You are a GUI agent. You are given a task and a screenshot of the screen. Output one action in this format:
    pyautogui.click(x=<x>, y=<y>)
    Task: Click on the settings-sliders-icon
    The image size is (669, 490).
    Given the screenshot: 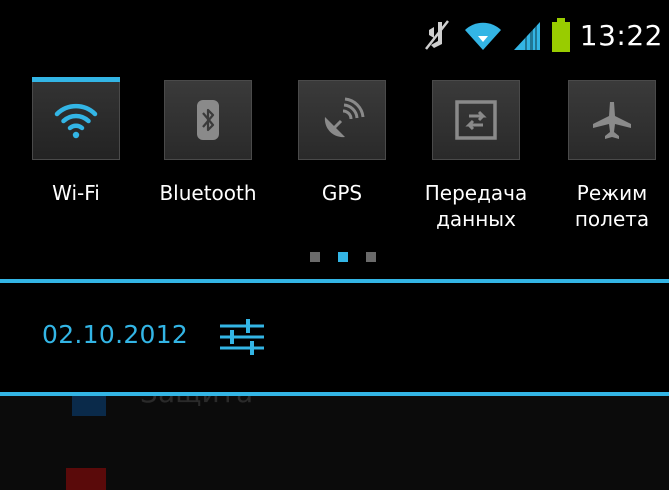 What is the action you would take?
    pyautogui.click(x=242, y=337)
    